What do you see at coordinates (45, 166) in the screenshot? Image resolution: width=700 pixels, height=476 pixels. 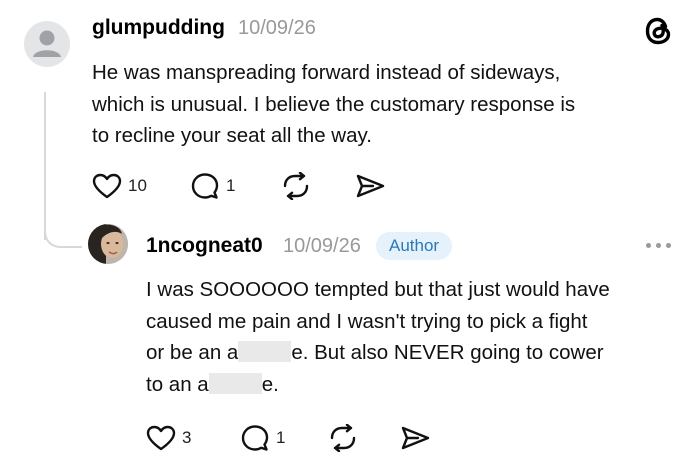 I see `thread-connector` at bounding box center [45, 166].